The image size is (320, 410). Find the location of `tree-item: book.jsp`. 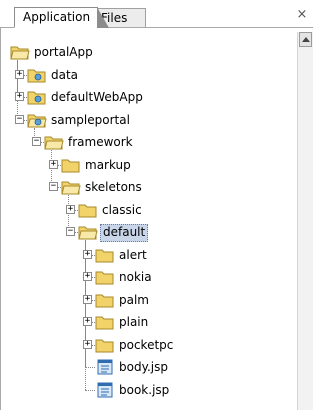

tree-item: book.jsp is located at coordinates (148, 390).